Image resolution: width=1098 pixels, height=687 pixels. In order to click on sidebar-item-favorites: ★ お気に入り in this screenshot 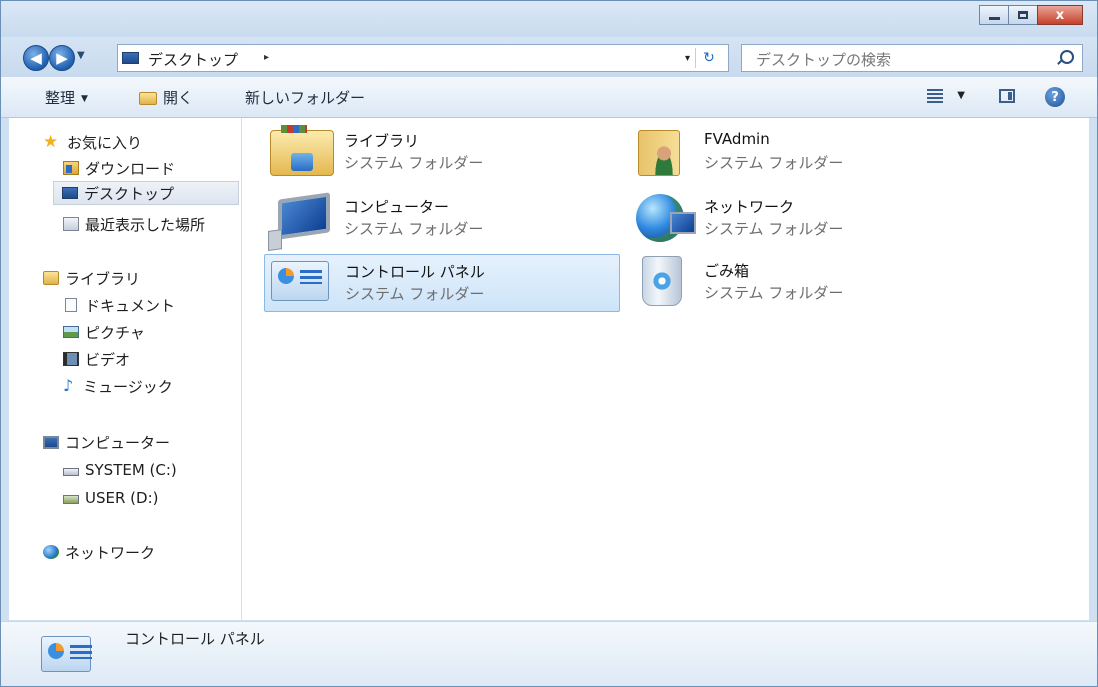, I will do `click(92, 142)`.